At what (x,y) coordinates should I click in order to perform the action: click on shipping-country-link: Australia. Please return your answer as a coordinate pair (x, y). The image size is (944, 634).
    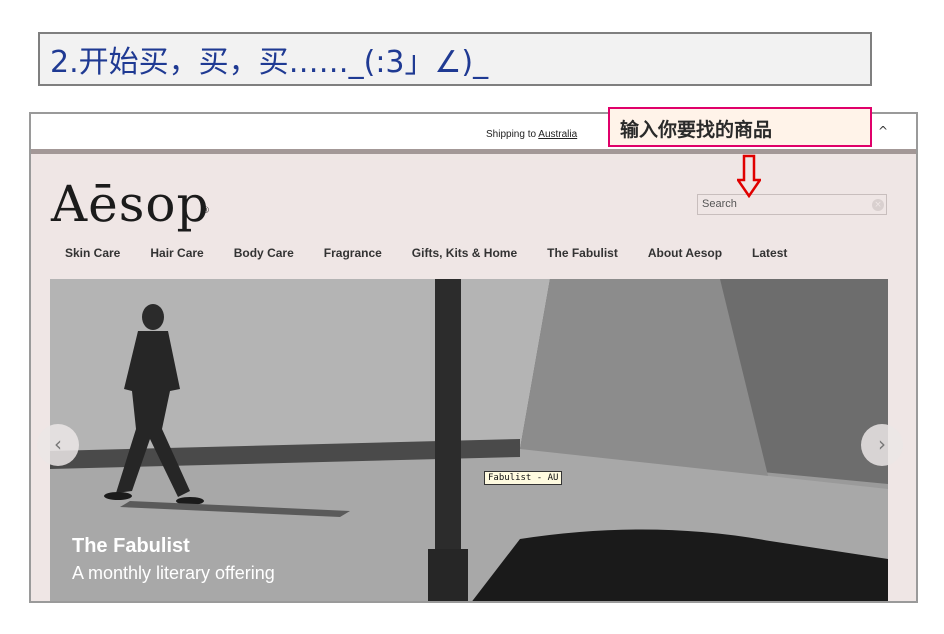
    Looking at the image, I should click on (557, 134).